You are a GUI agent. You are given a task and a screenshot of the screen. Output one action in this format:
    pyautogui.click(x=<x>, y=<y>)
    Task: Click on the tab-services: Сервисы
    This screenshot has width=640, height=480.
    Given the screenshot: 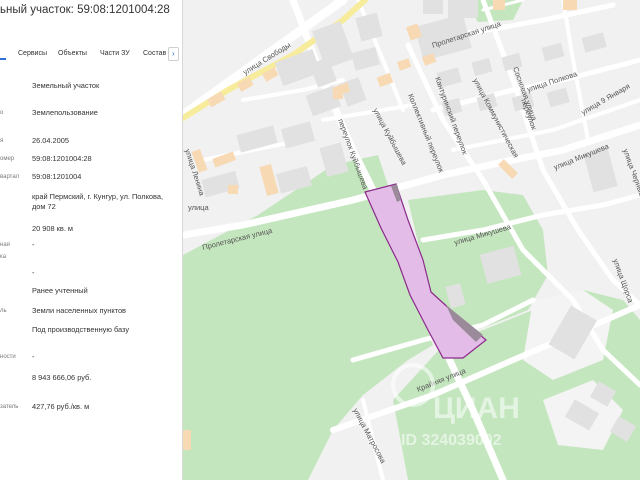 What is the action you would take?
    pyautogui.click(x=32, y=53)
    